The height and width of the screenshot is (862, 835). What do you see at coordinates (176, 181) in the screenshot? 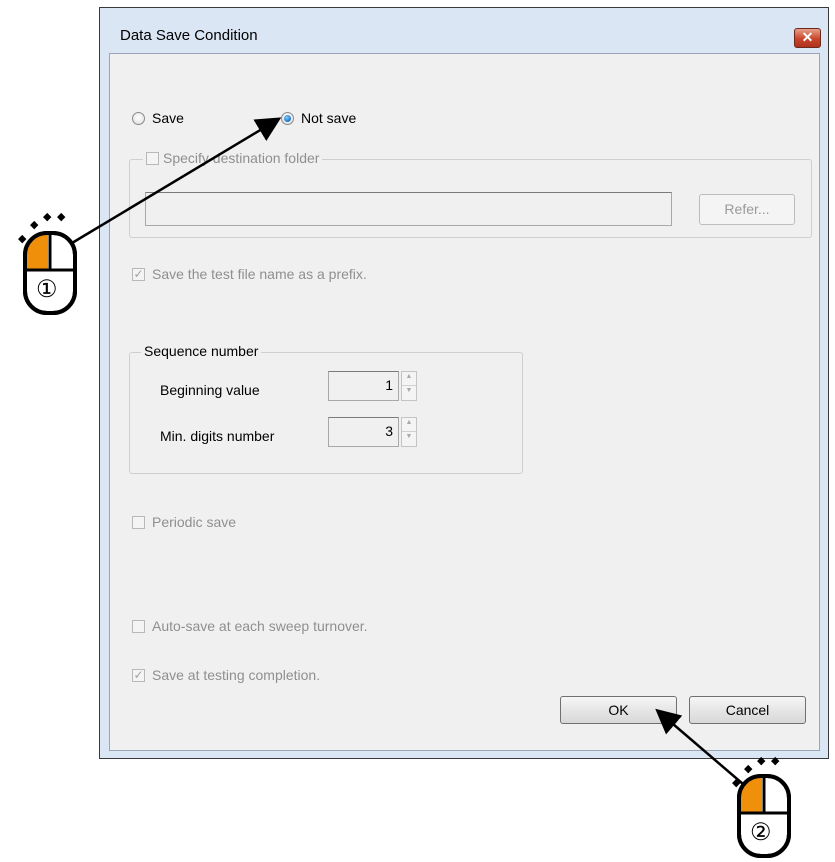
I see `arrow-to-not-save` at bounding box center [176, 181].